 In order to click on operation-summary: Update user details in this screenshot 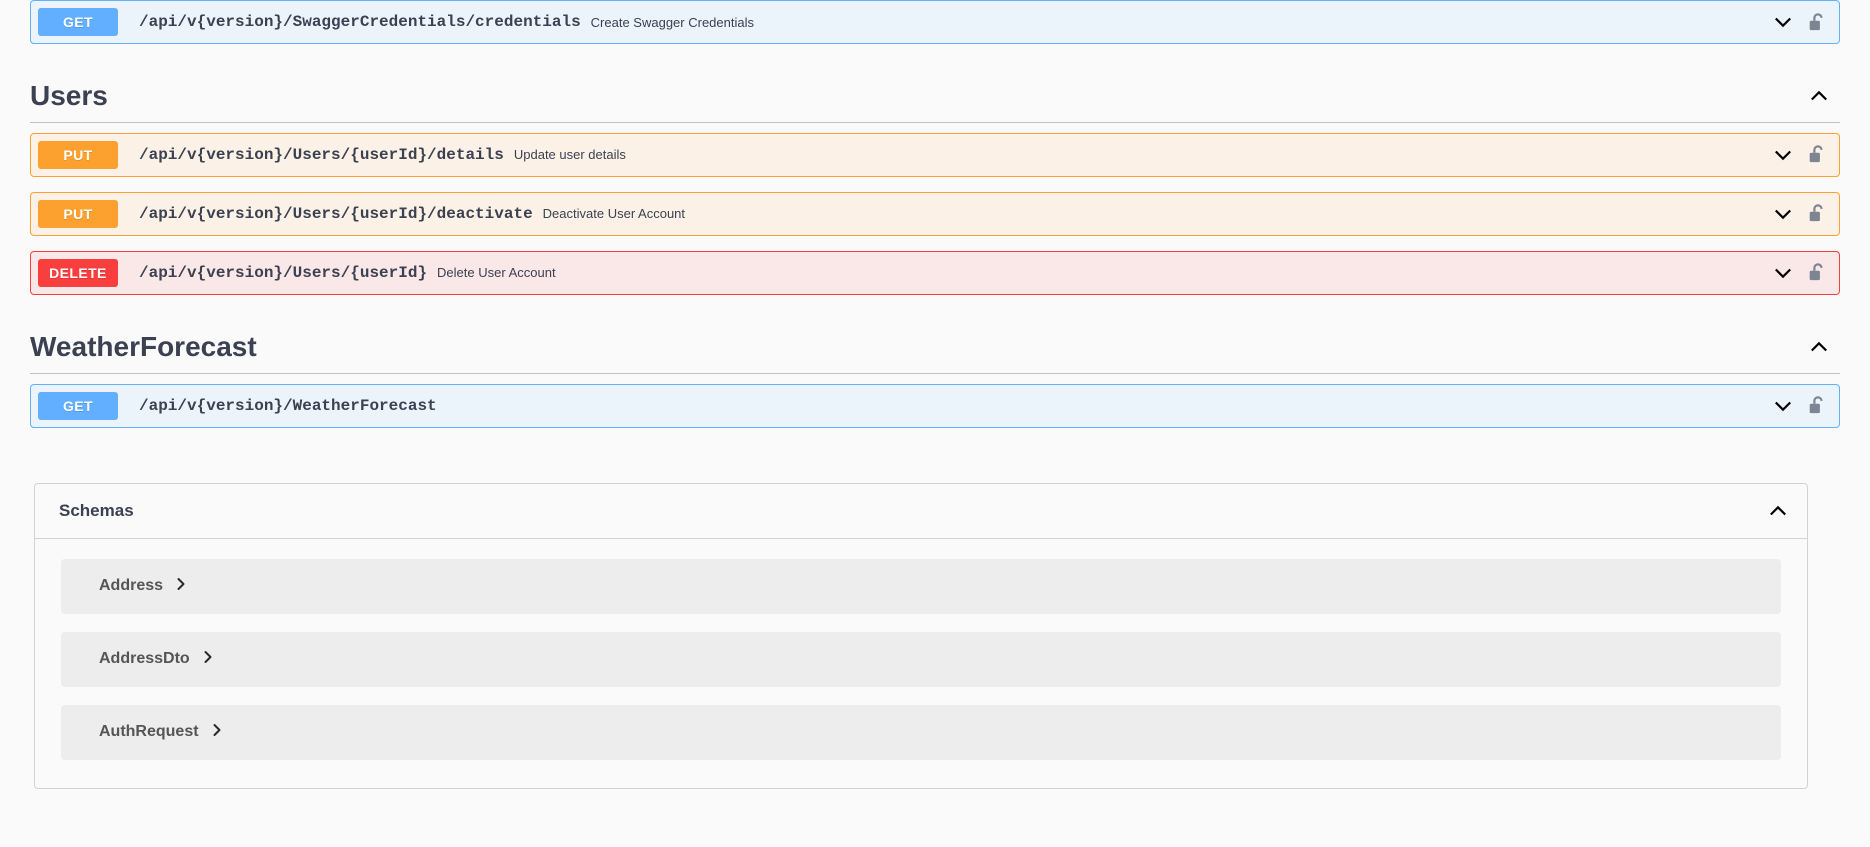, I will do `click(569, 155)`.